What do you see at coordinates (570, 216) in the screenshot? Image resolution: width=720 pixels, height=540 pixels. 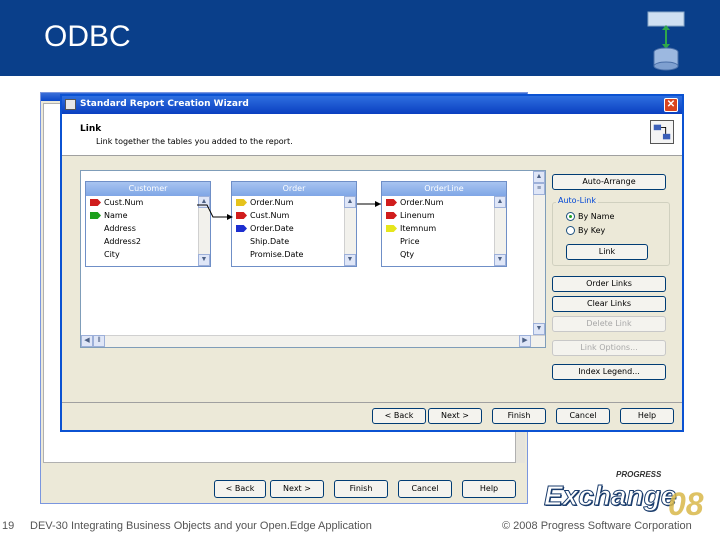 I see `radio-selected-icon` at bounding box center [570, 216].